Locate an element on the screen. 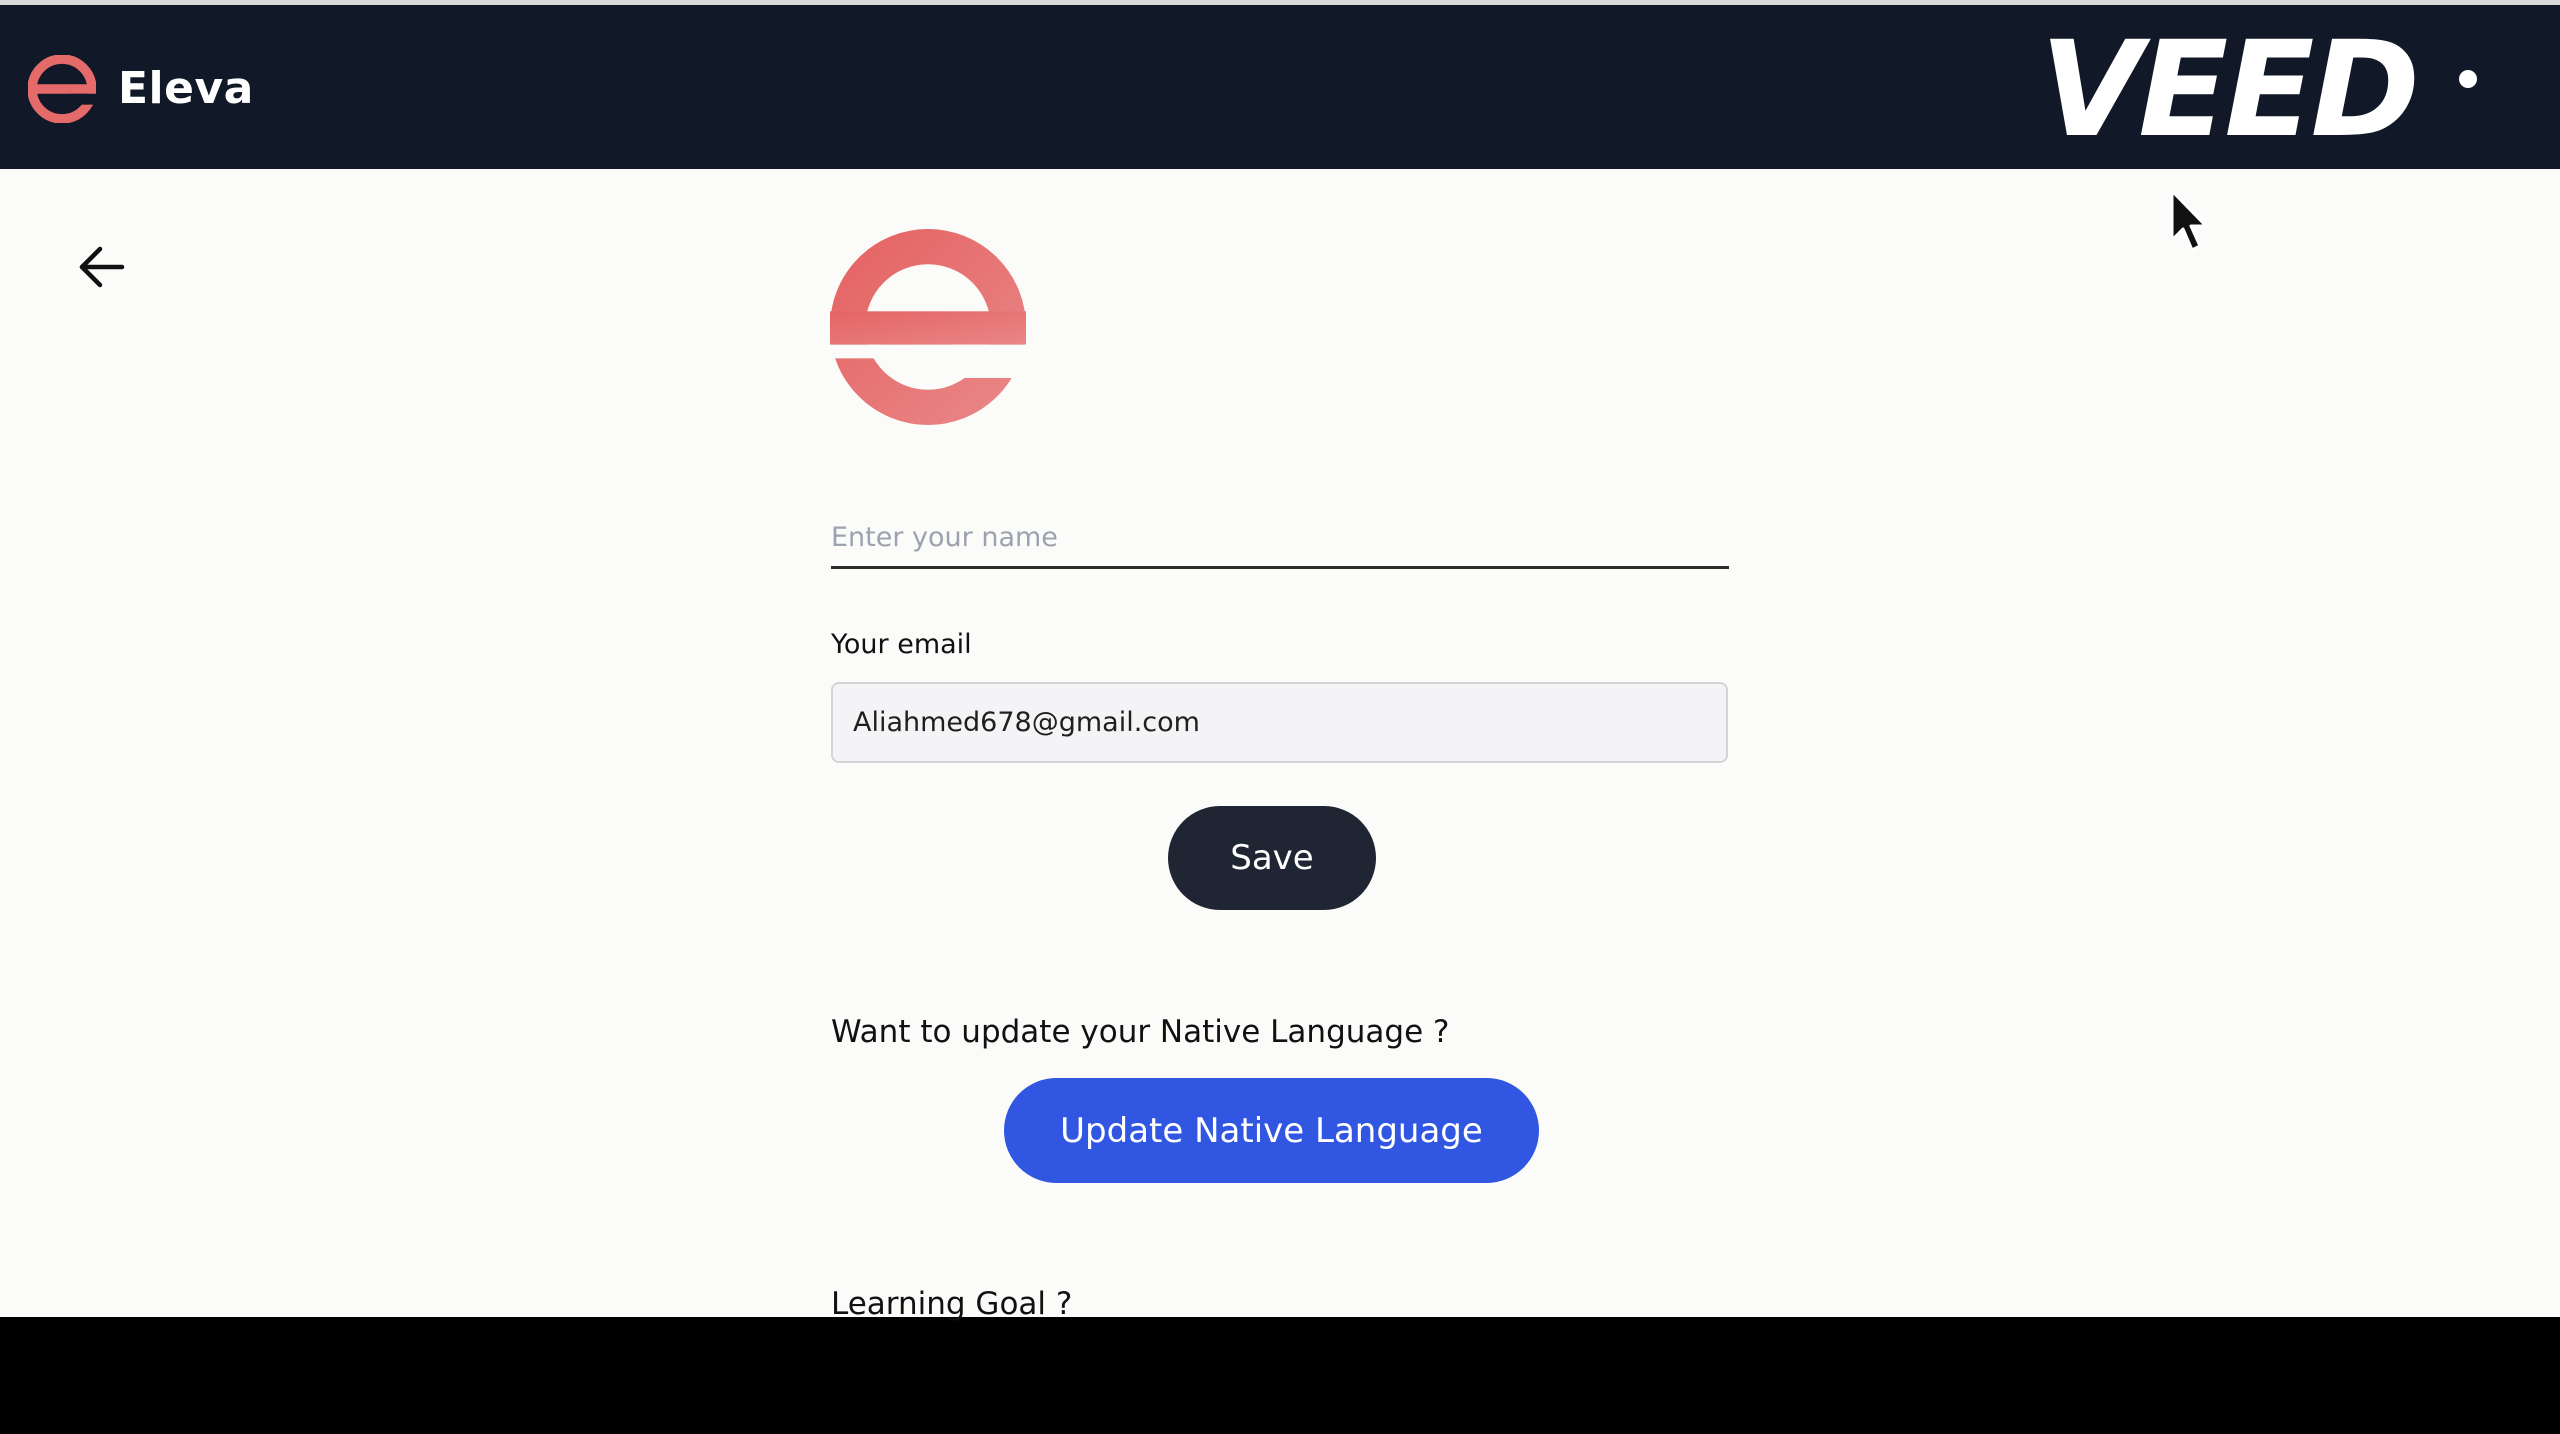 Image resolution: width=2560 pixels, height=1434 pixels. email-field is located at coordinates (1279, 722).